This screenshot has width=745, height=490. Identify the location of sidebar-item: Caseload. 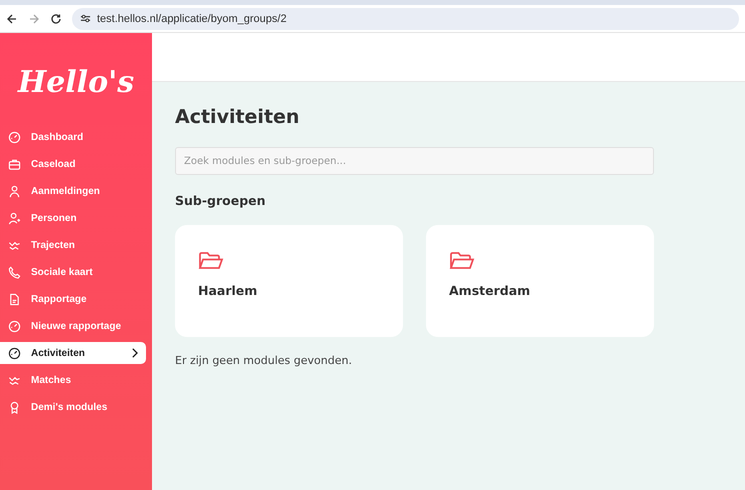
(73, 164).